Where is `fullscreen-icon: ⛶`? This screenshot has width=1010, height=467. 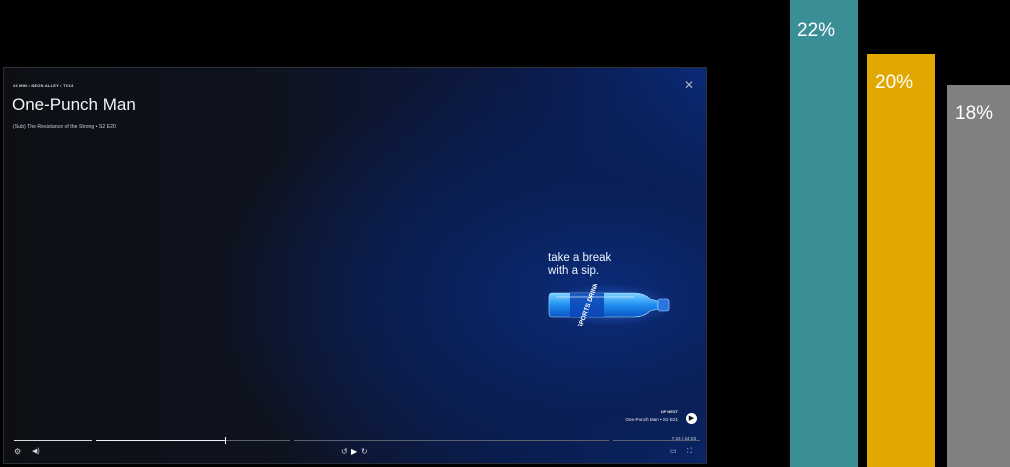
fullscreen-icon: ⛶ is located at coordinates (689, 452).